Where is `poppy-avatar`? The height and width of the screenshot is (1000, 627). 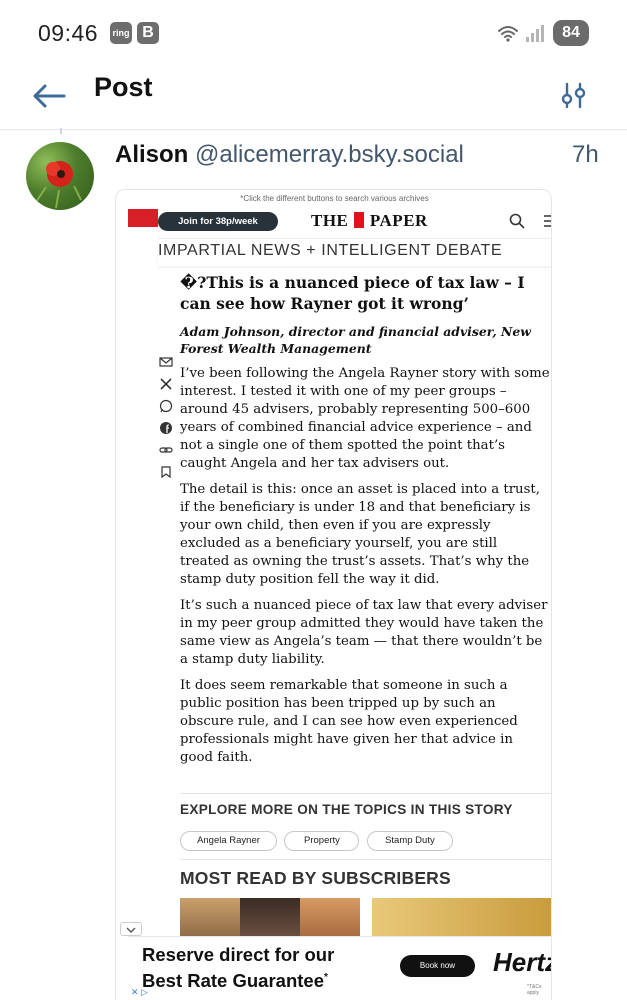
poppy-avatar is located at coordinates (58, 185).